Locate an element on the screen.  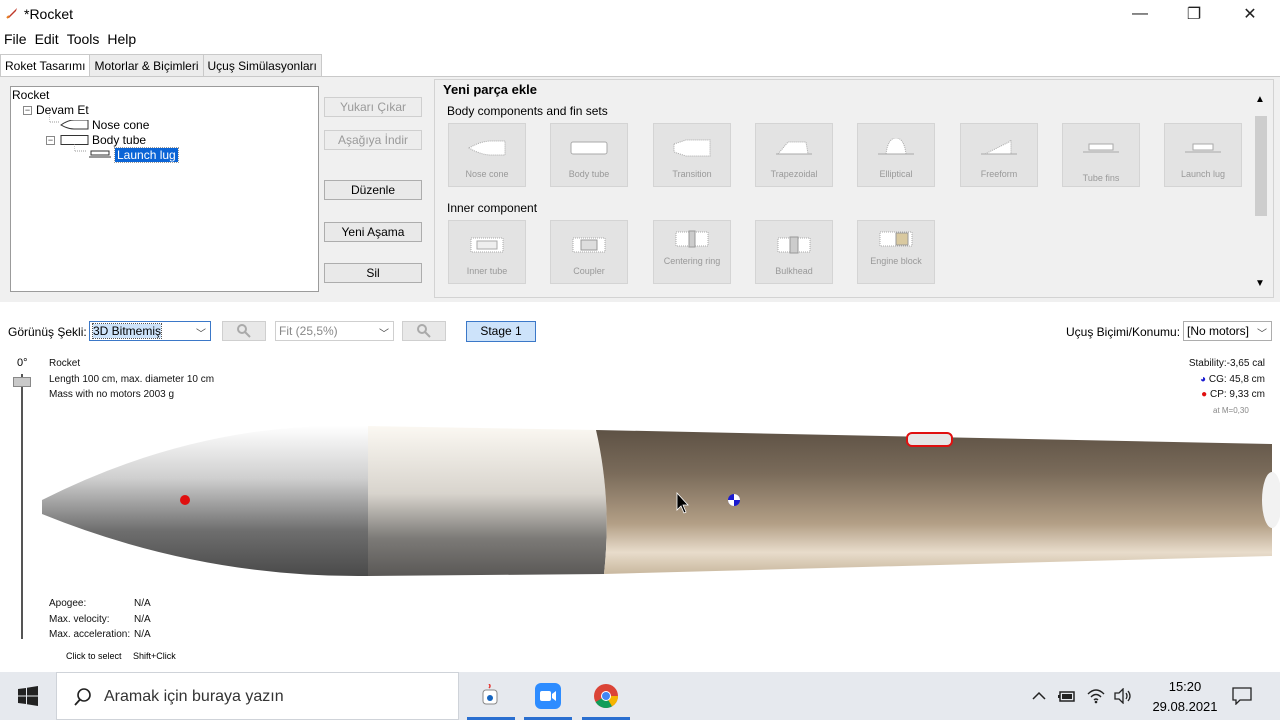
part-label: Transition is located at coordinates (692, 174).